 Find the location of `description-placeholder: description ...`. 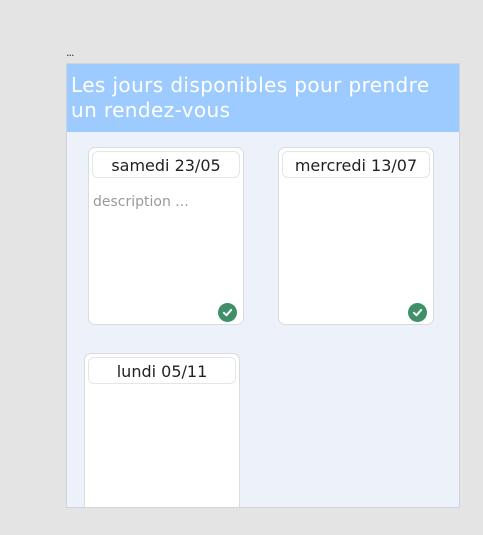

description-placeholder: description ... is located at coordinates (141, 202).